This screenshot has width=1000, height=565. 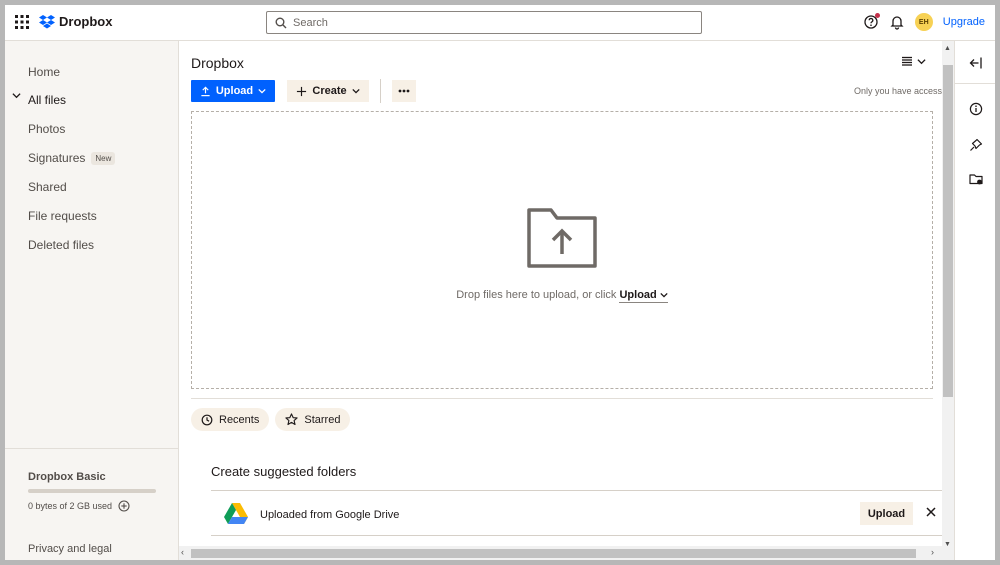 I want to click on scroll-down-arrow-icon: ▼, so click(x=947, y=544).